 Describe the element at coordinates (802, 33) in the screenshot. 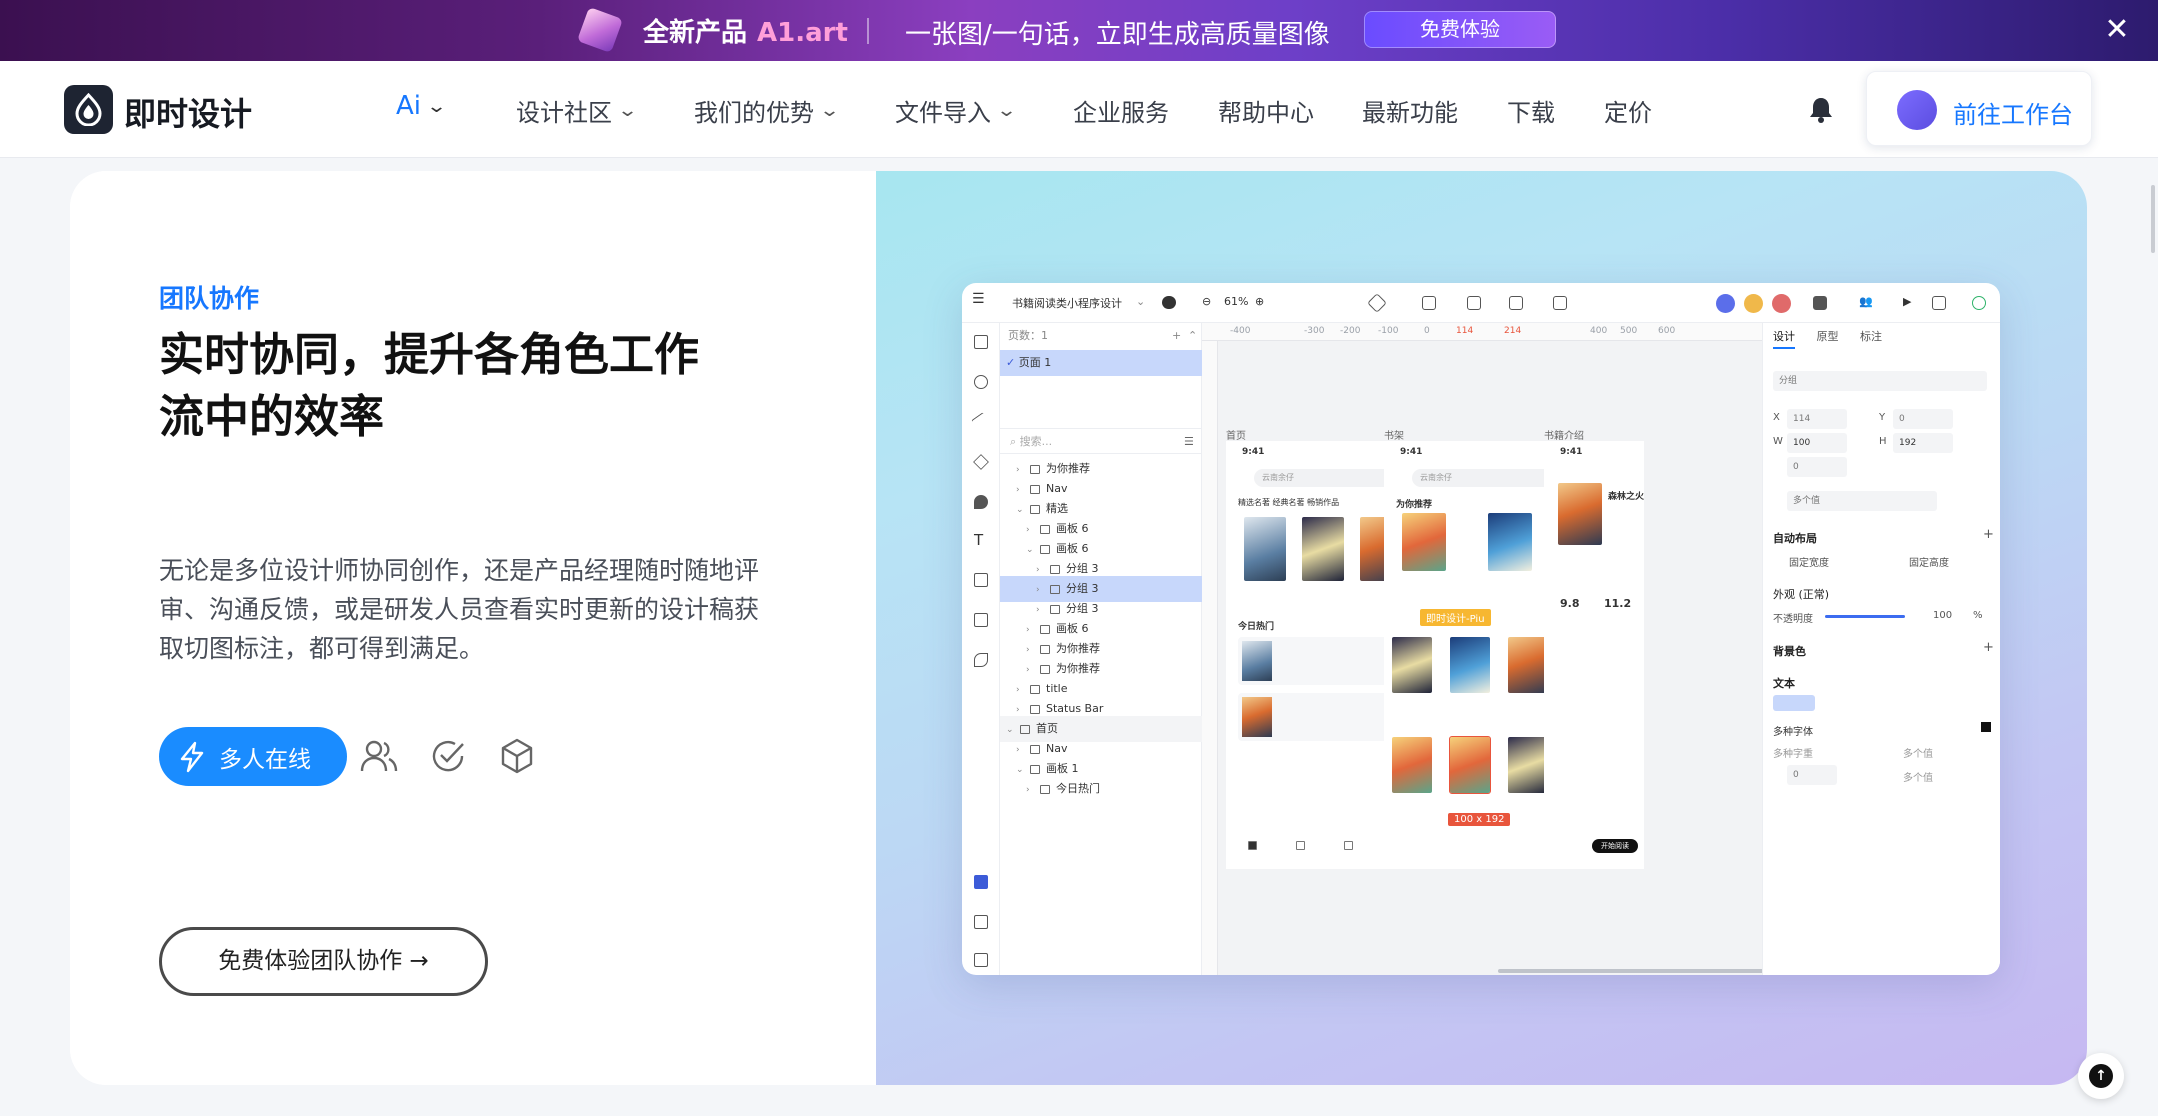

I see `promo-brand: A1.art` at that location.